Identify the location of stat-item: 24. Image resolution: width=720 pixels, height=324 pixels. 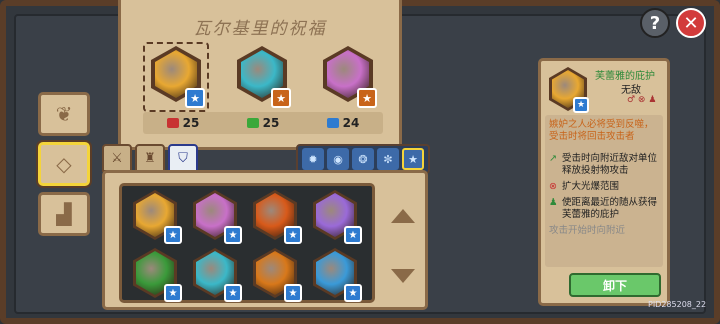
(343, 123).